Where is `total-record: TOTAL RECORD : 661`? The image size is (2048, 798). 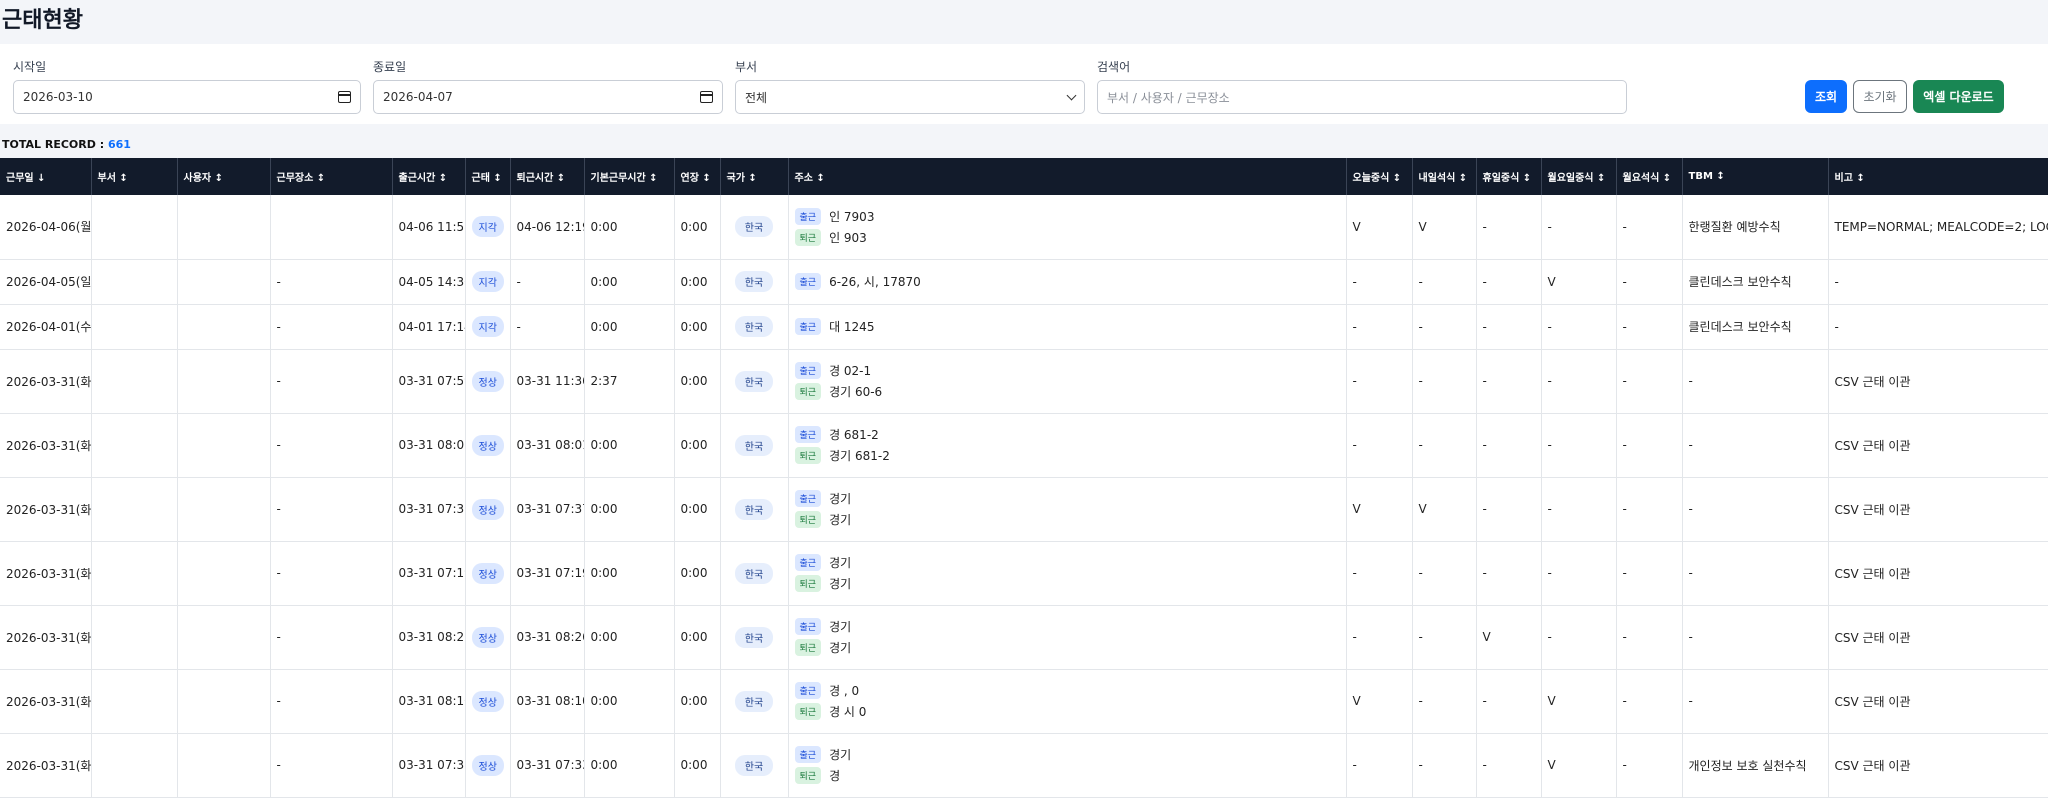 total-record: TOTAL RECORD : 661 is located at coordinates (66, 144).